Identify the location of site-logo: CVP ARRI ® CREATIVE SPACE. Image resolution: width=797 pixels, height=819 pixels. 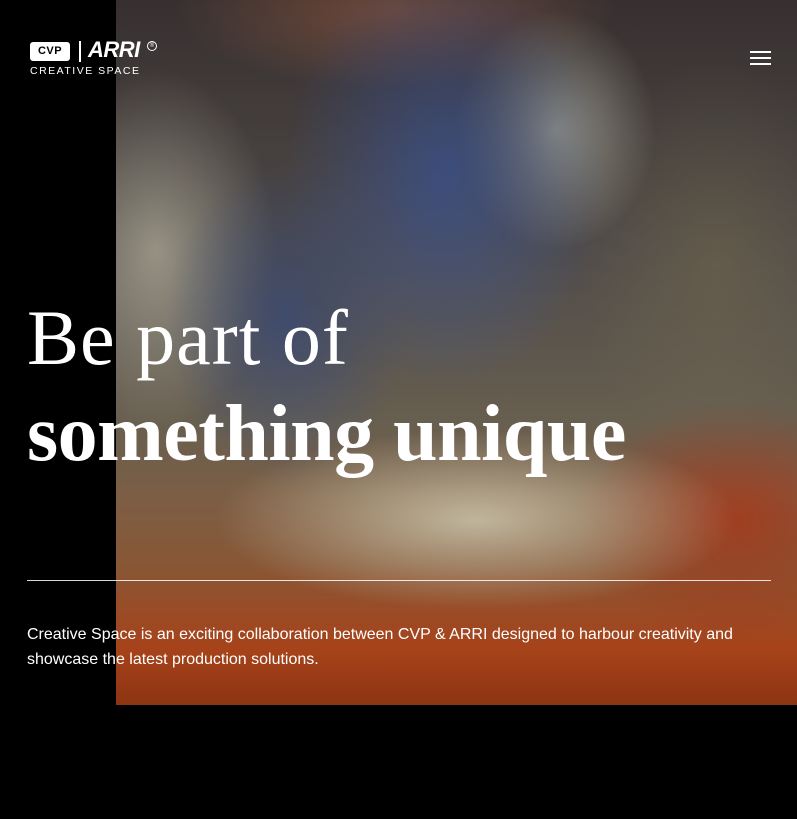
(95, 57).